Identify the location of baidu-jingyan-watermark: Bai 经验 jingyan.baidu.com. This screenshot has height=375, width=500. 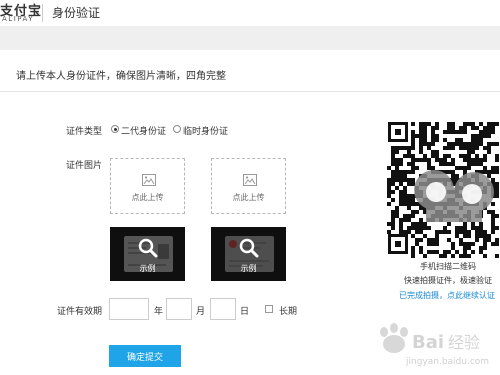
(434, 345).